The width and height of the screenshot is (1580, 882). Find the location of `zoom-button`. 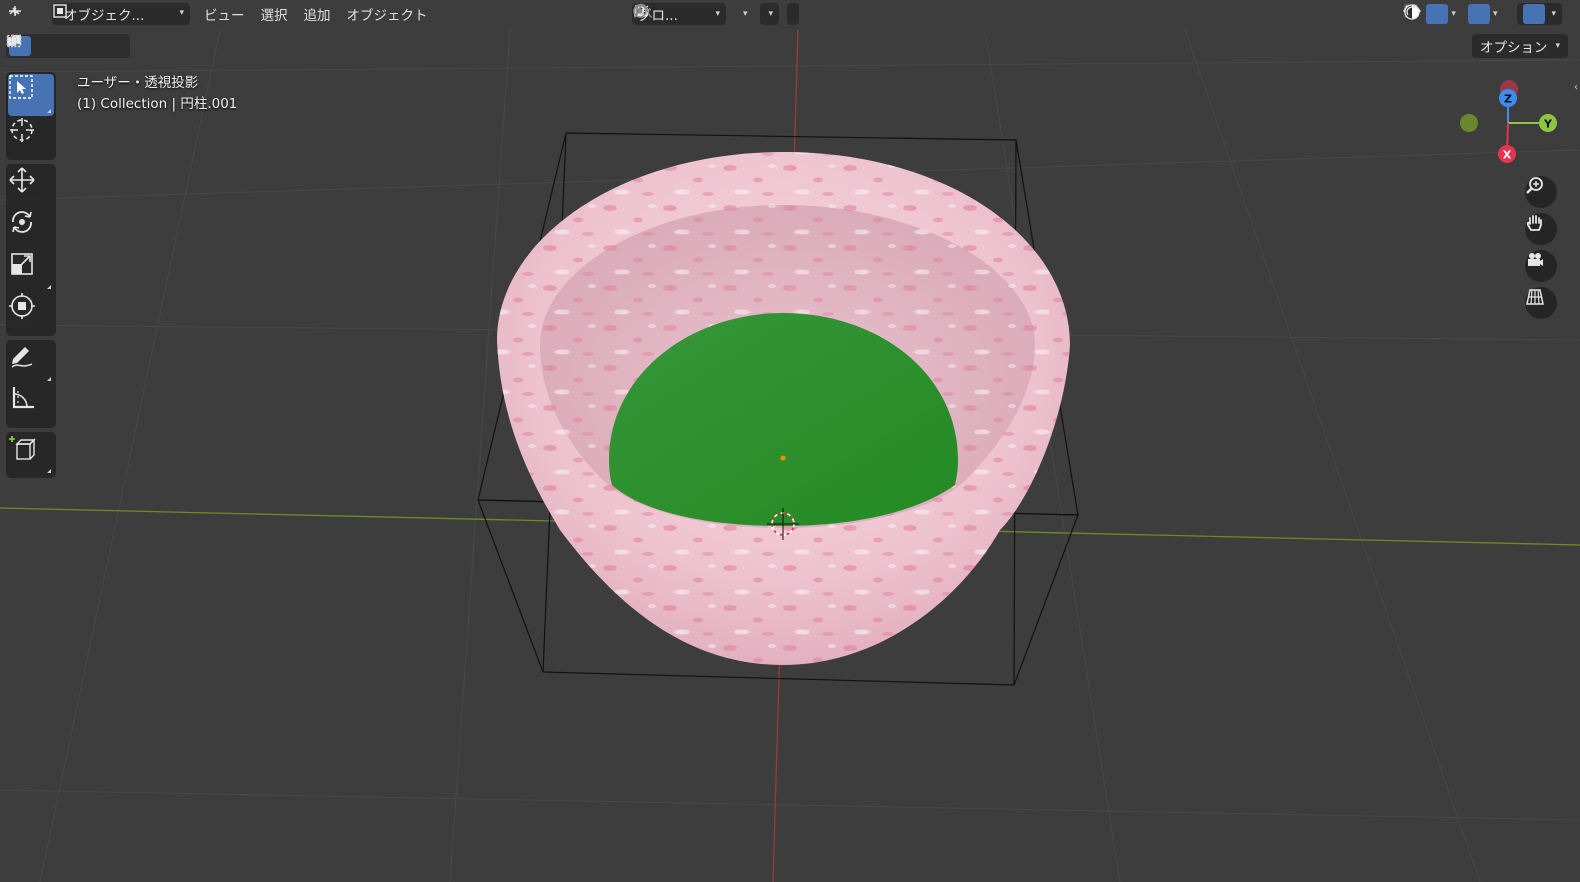

zoom-button is located at coordinates (1541, 192).